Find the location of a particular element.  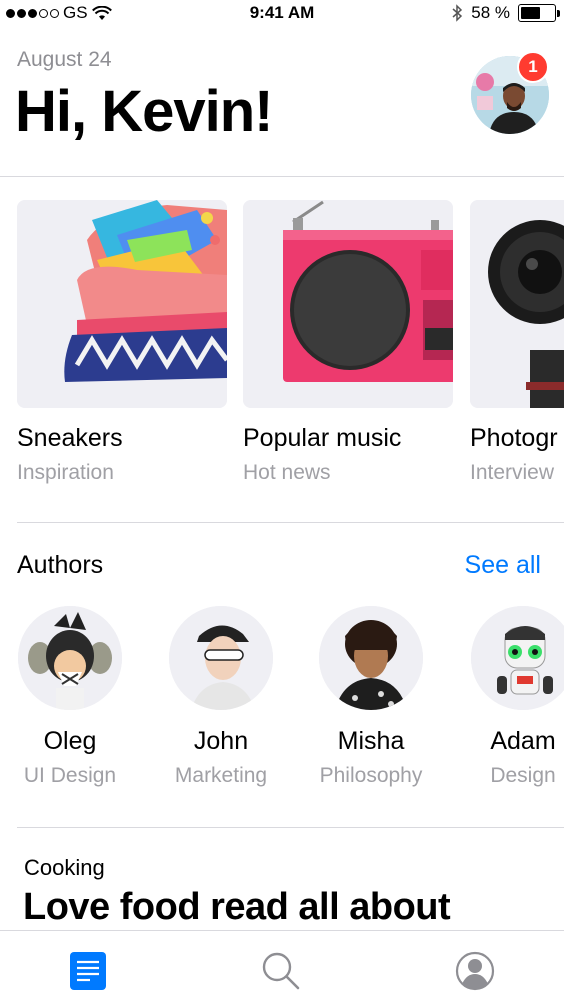

bluetooth-icon is located at coordinates (457, 13).